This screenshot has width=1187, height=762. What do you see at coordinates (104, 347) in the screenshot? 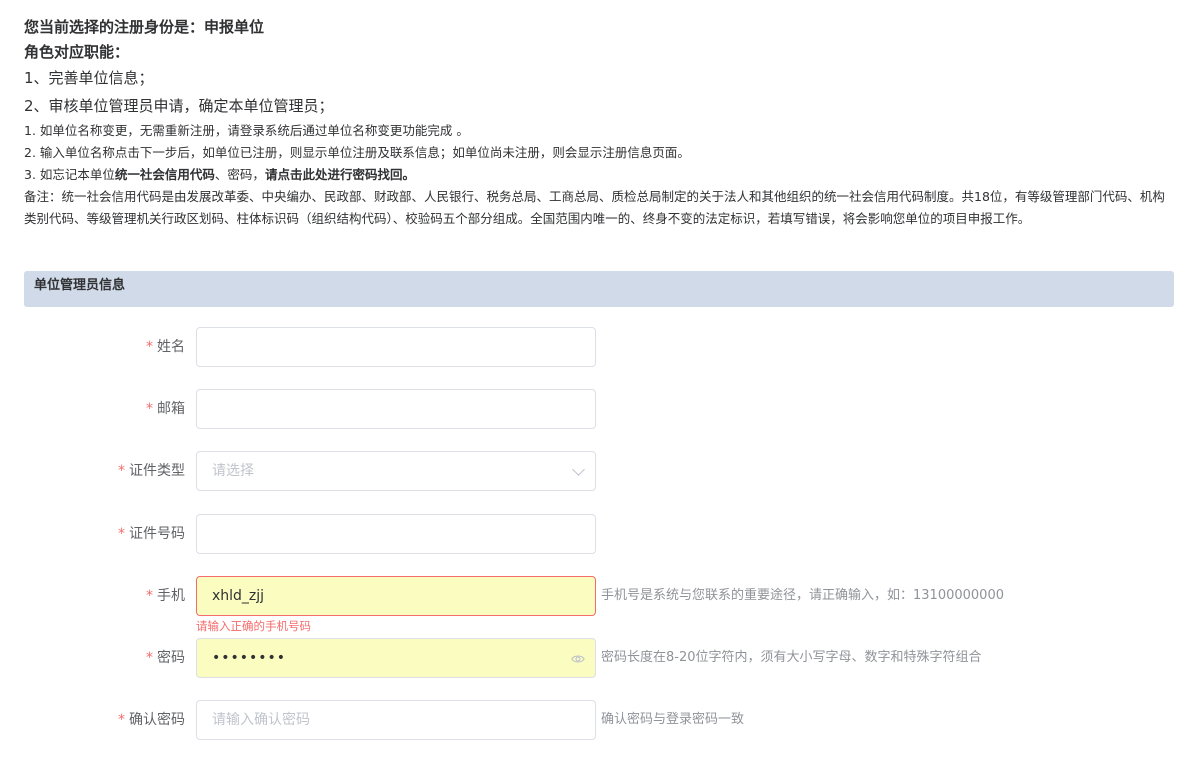
I see `name-label: * 姓名` at bounding box center [104, 347].